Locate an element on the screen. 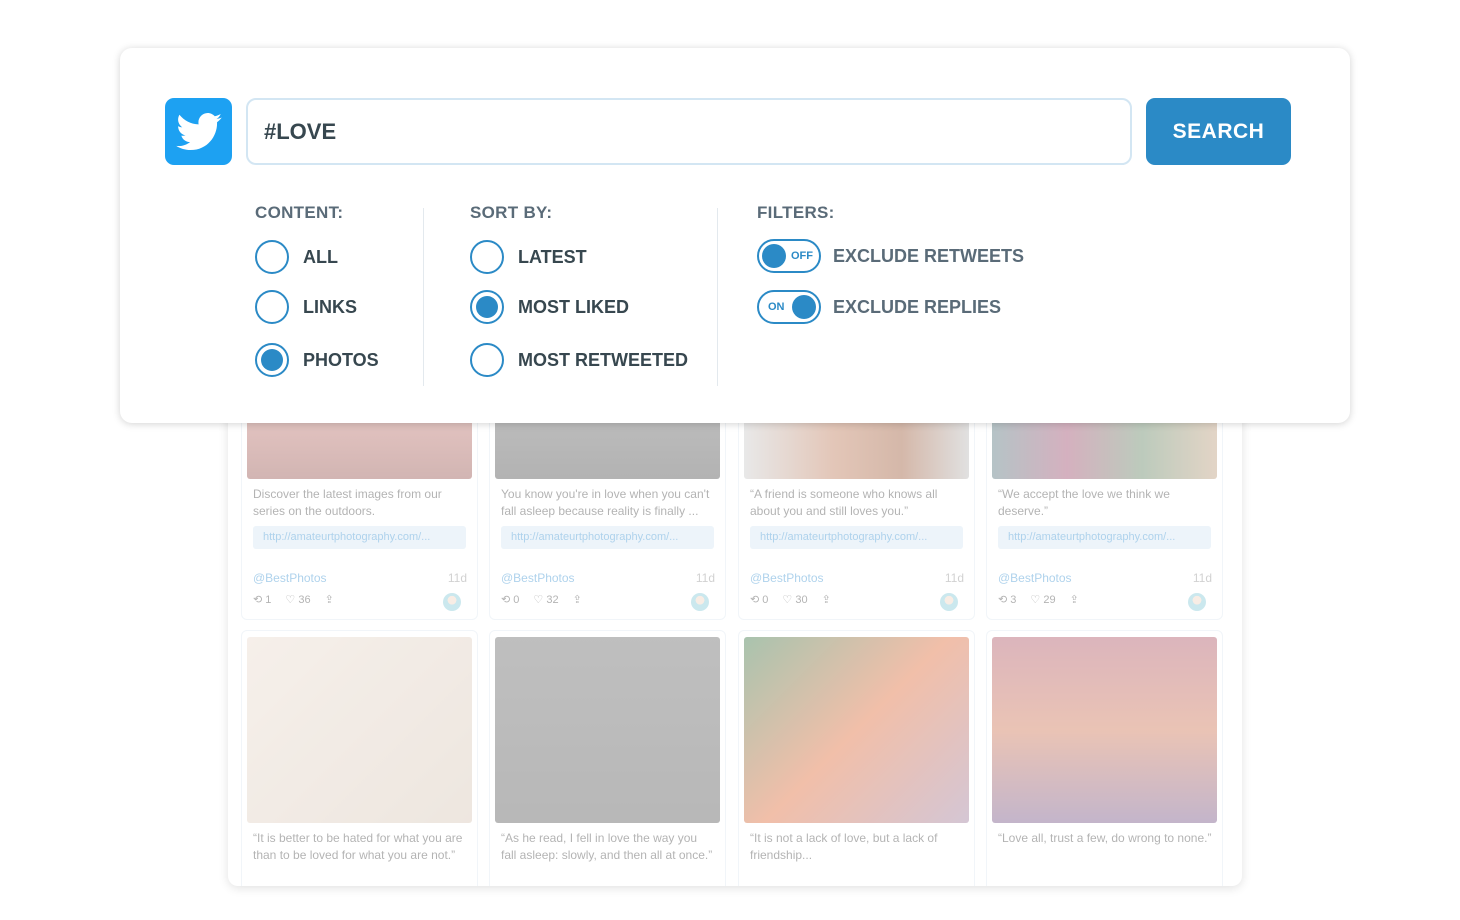 The image size is (1460, 920). like-icon: ♡ 36 is located at coordinates (297, 599).